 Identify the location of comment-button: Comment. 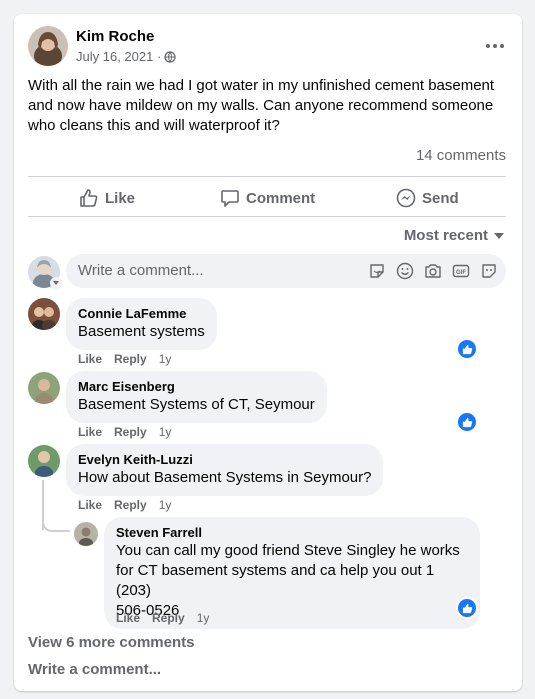
(267, 198).